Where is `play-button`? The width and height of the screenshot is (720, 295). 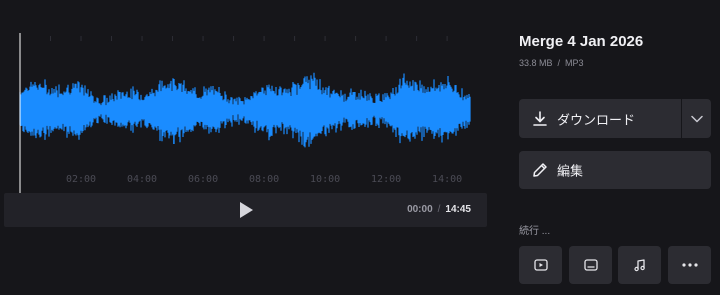
play-button is located at coordinates (246, 210).